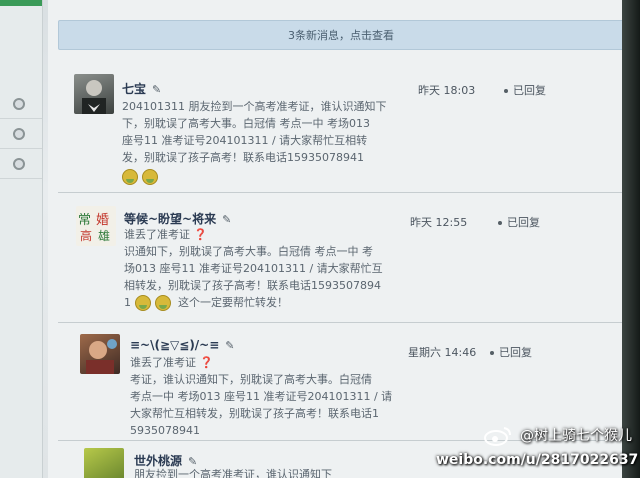  I want to click on emoticon-row, so click(254, 176).